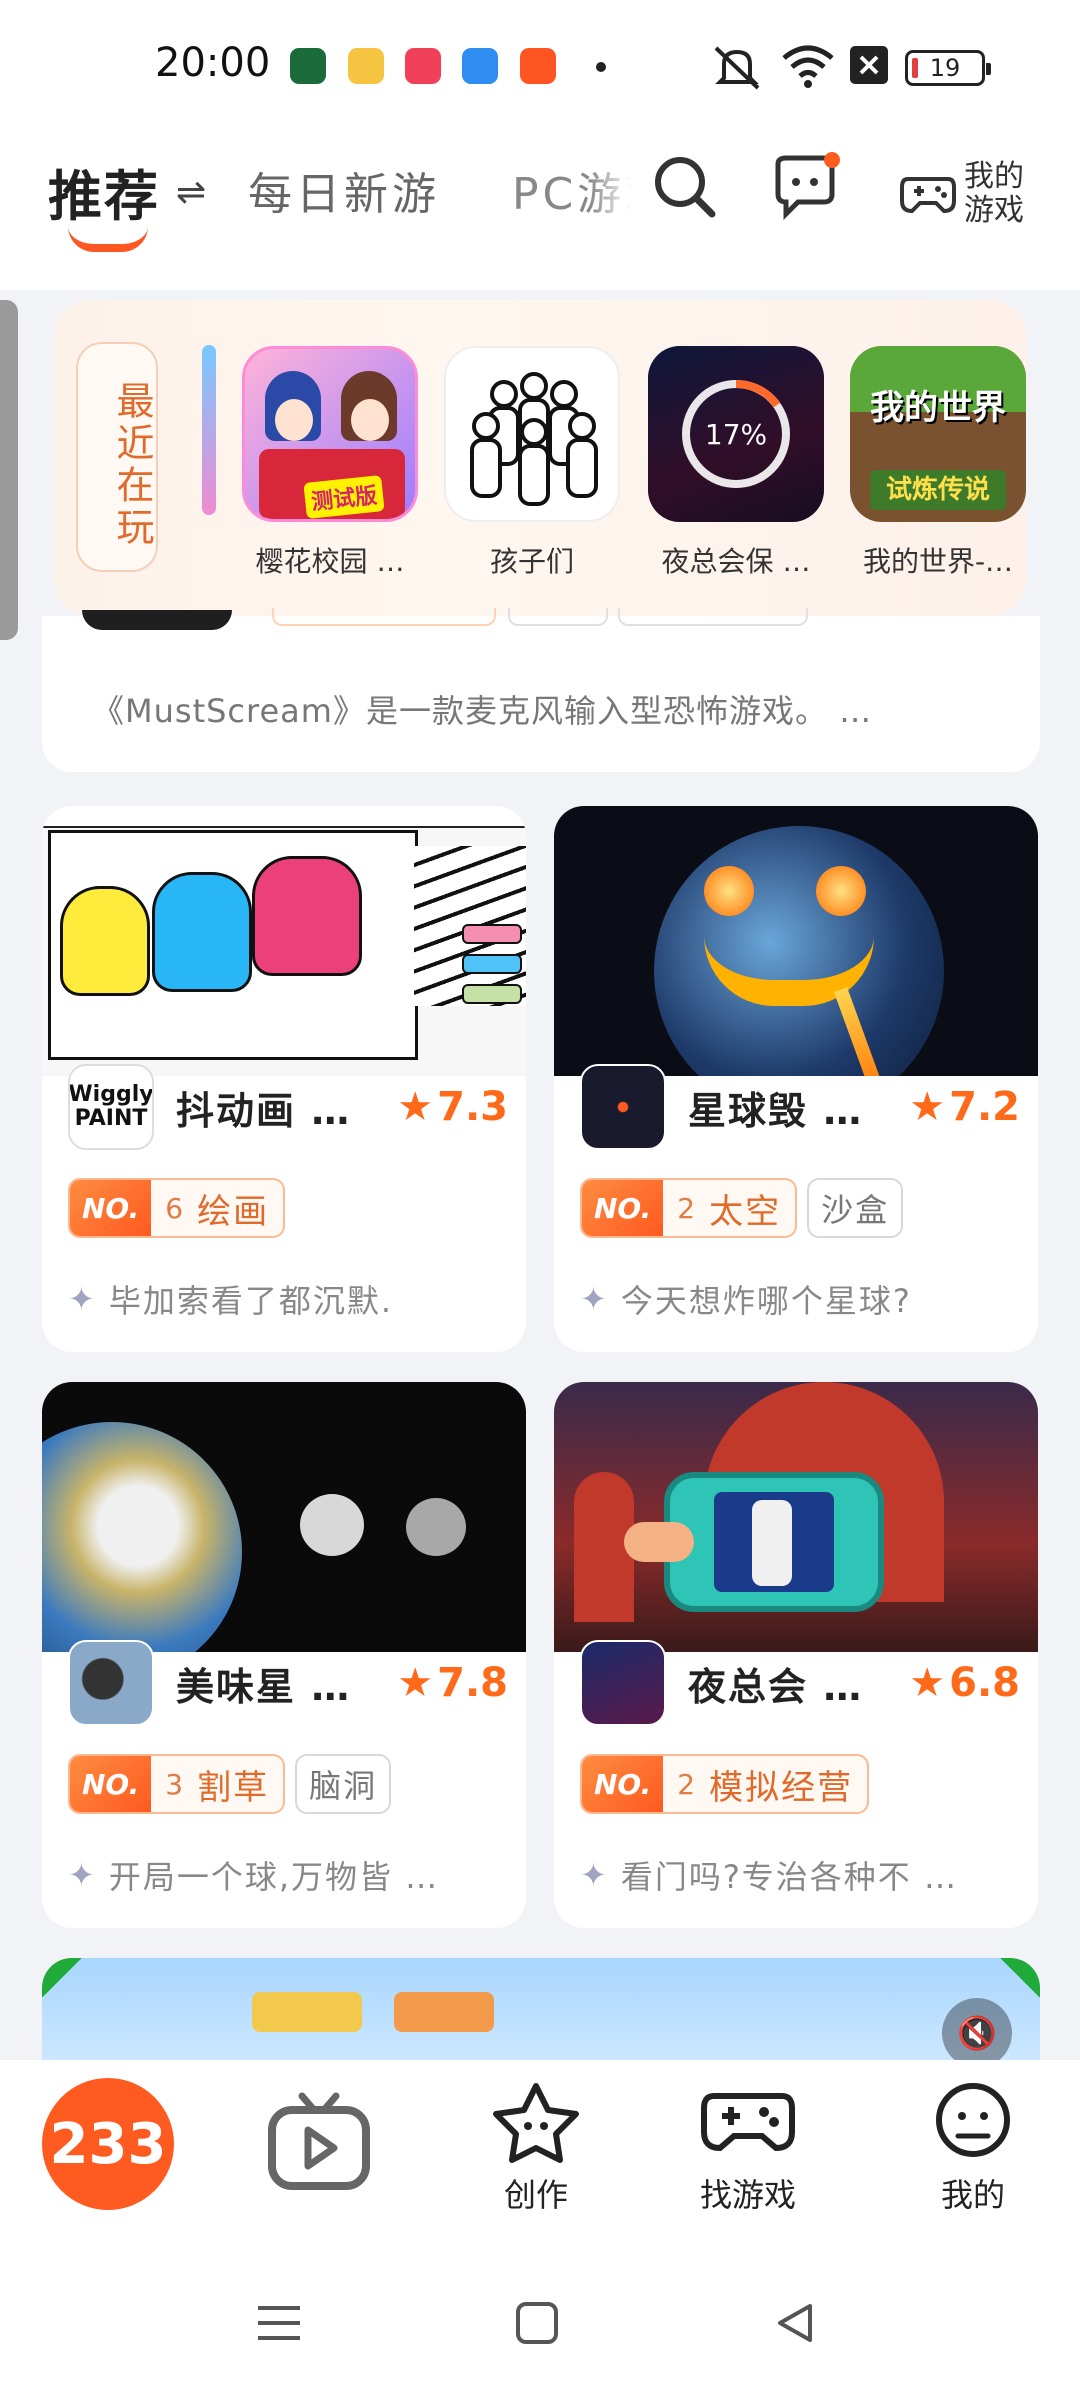 The height and width of the screenshot is (2400, 1080). What do you see at coordinates (532, 434) in the screenshot?
I see `kids-game-icon` at bounding box center [532, 434].